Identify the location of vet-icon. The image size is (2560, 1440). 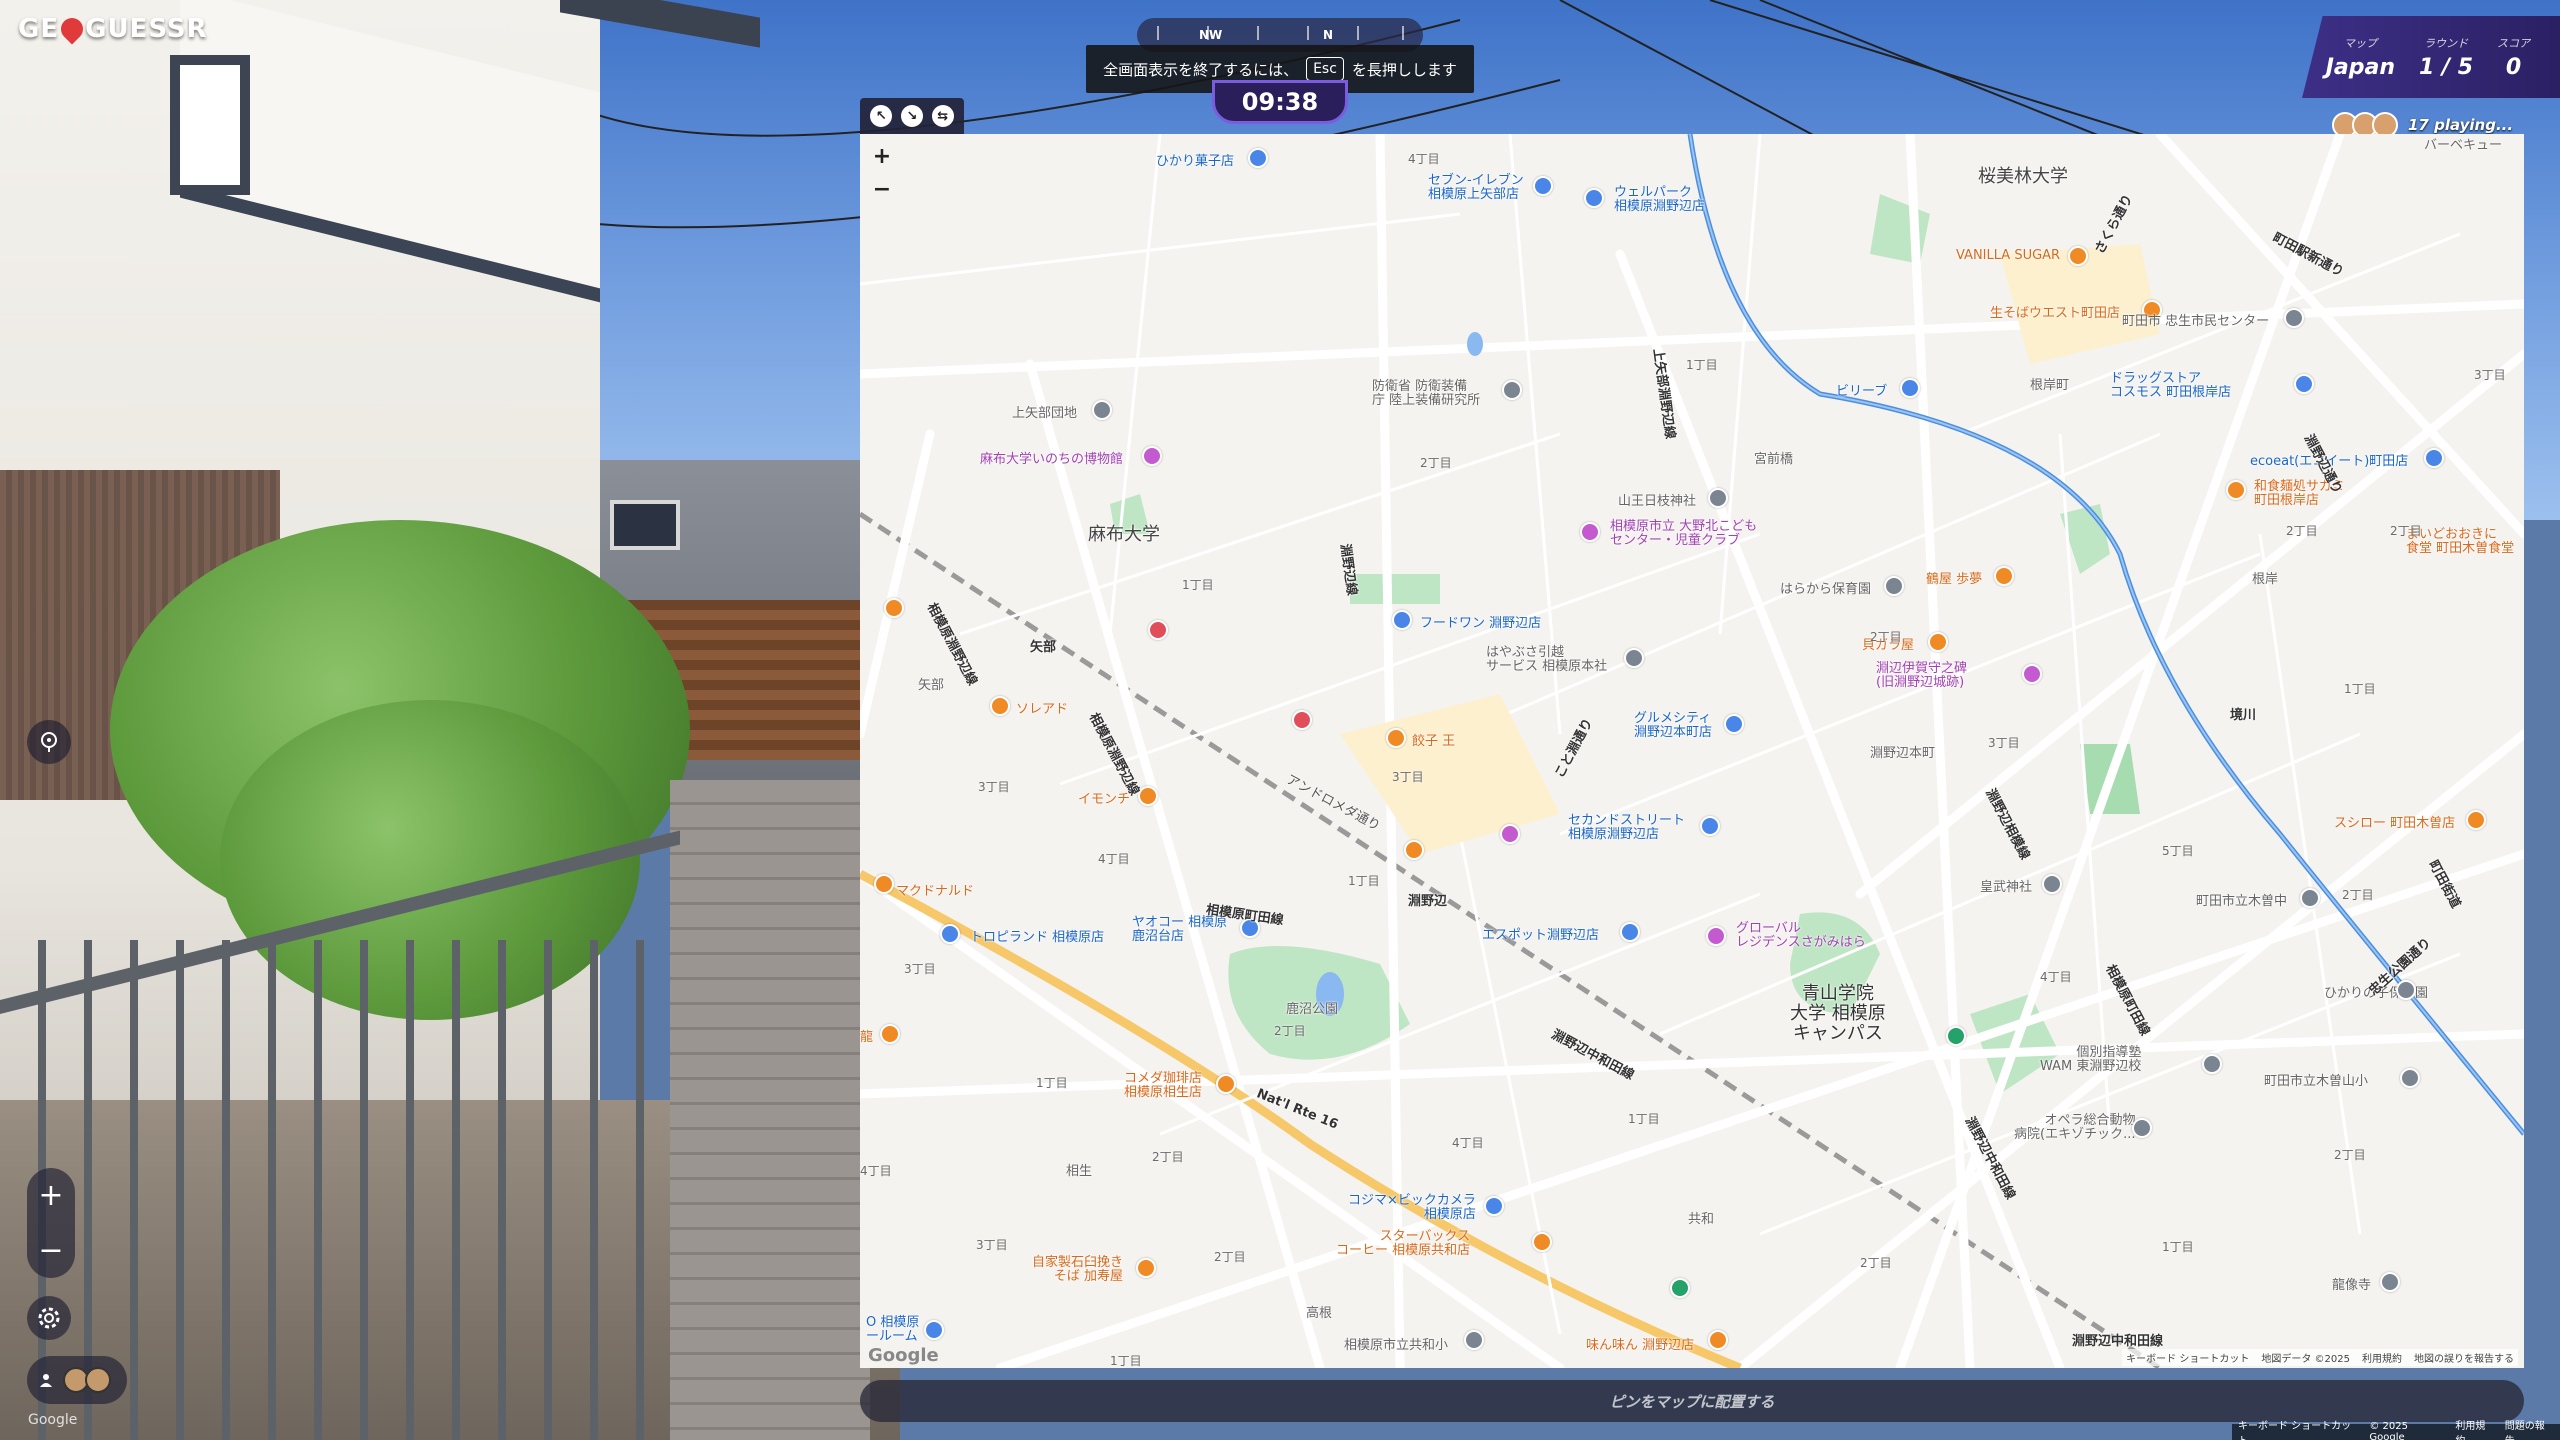
(2142, 1128).